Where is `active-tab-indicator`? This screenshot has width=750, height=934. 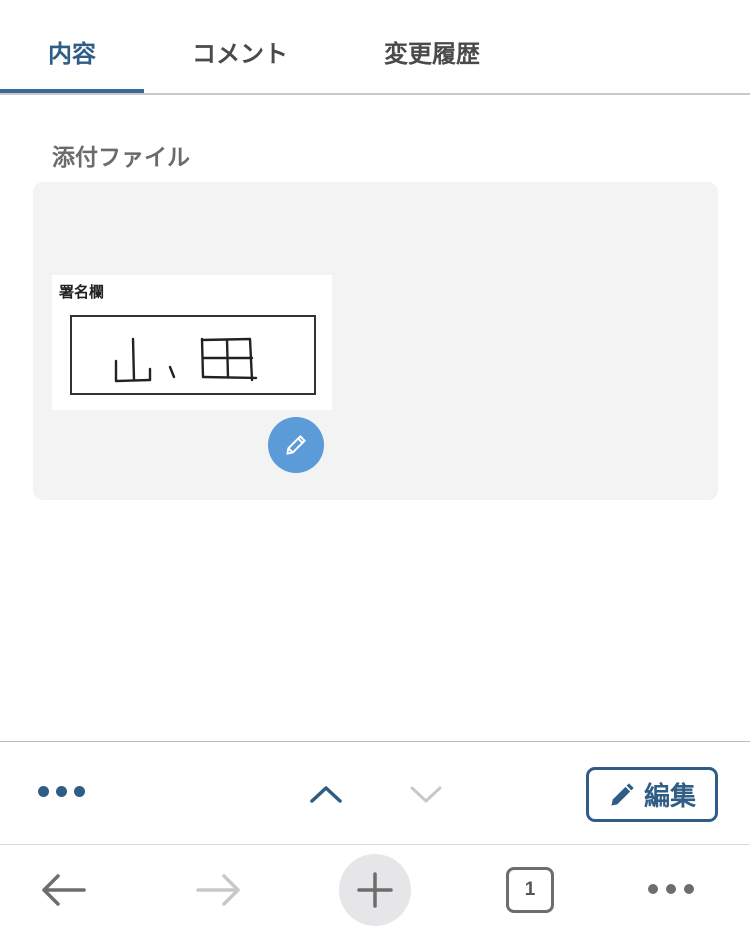 active-tab-indicator is located at coordinates (72, 91).